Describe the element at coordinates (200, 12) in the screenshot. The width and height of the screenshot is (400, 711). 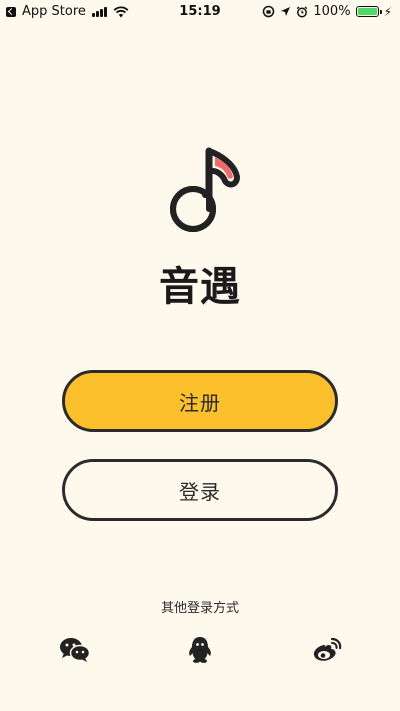
I see `status-bar: App Store 15:19 100% ⚡` at that location.